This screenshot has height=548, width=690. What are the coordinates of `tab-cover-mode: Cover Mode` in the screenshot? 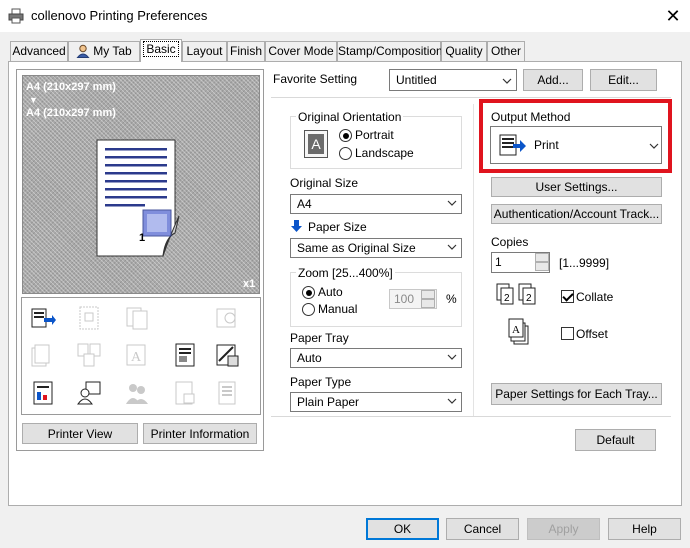 It's located at (301, 51).